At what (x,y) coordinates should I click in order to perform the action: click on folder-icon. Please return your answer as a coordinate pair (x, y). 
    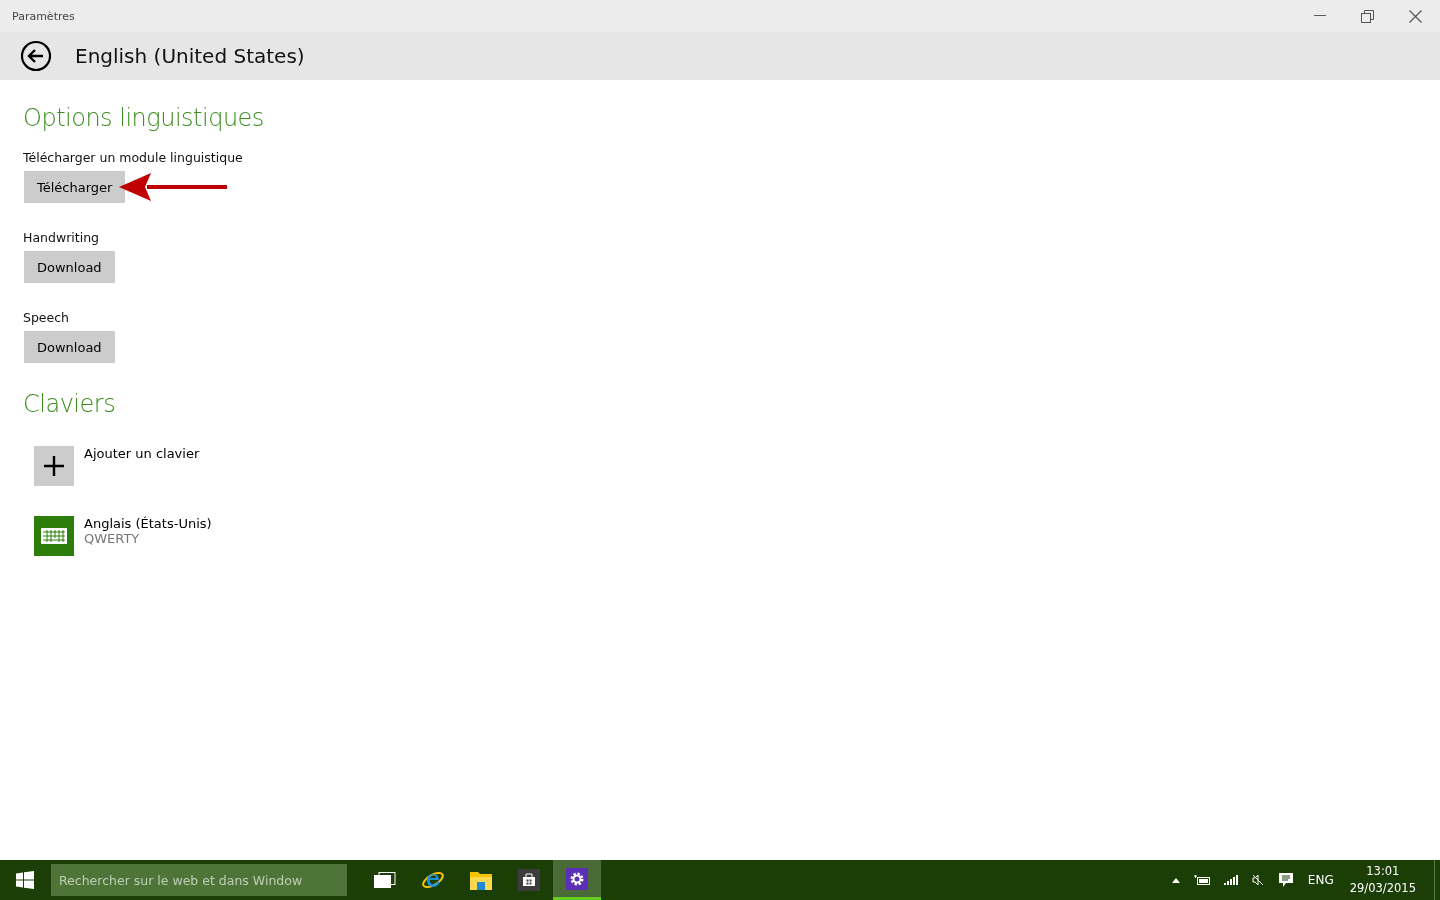
    Looking at the image, I should click on (481, 880).